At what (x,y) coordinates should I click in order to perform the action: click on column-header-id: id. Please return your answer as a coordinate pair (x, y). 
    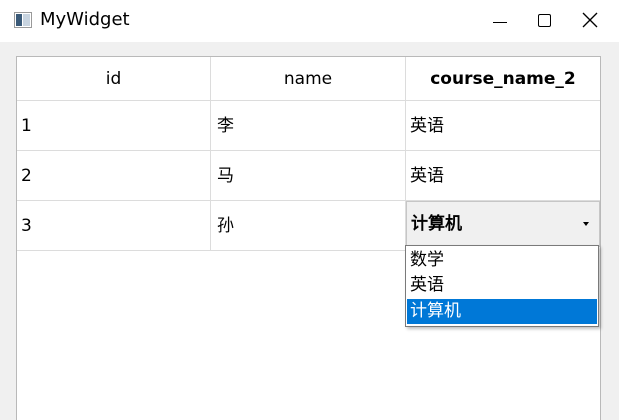
    Looking at the image, I should click on (114, 79).